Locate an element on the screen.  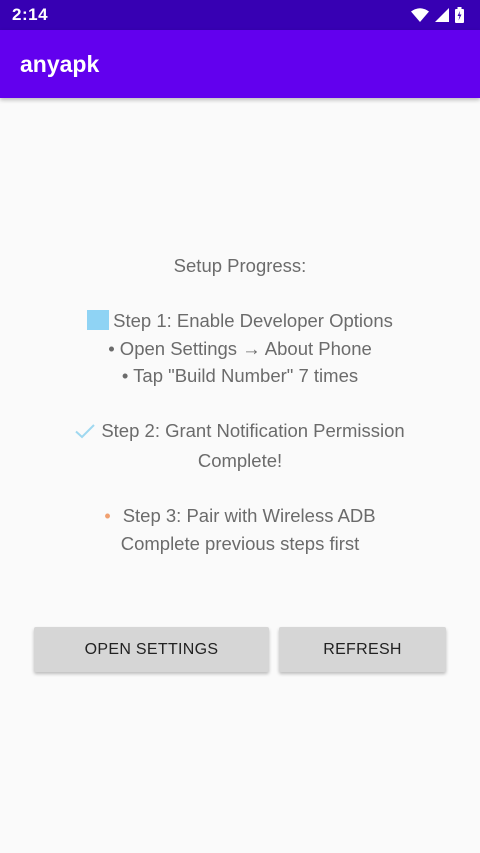
status-icons is located at coordinates (437, 15).